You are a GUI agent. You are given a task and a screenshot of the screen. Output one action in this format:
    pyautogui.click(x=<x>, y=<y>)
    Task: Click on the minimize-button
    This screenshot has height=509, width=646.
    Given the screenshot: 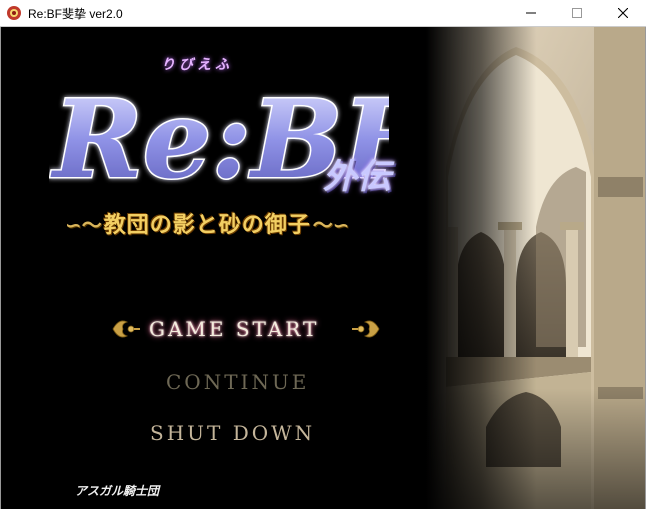 What is the action you would take?
    pyautogui.click(x=531, y=13)
    